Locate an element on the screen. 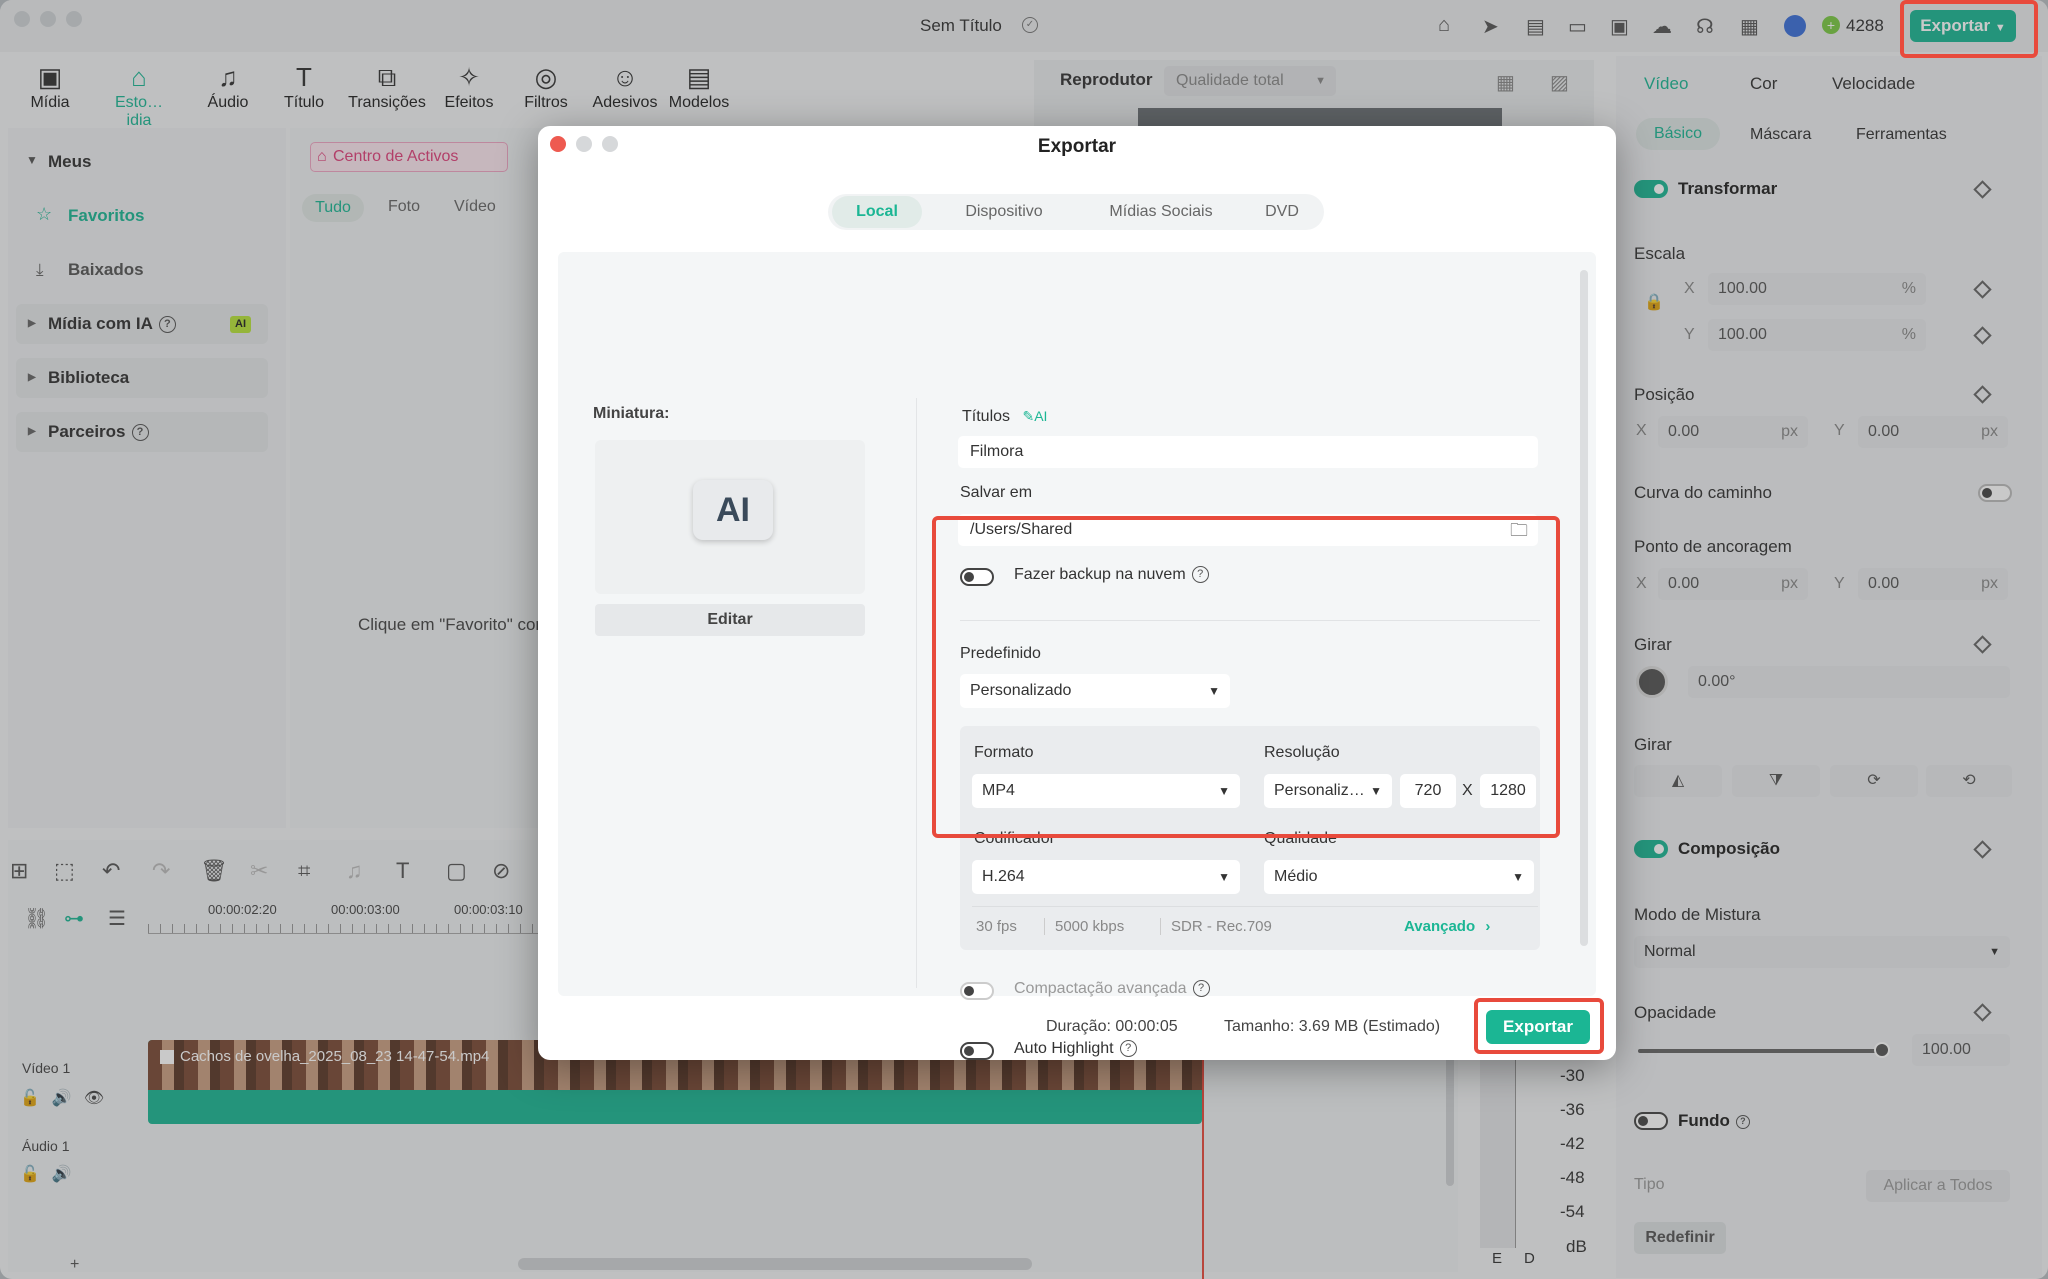 This screenshot has width=2048, height=1279. export-highlight is located at coordinates (1969, 29).